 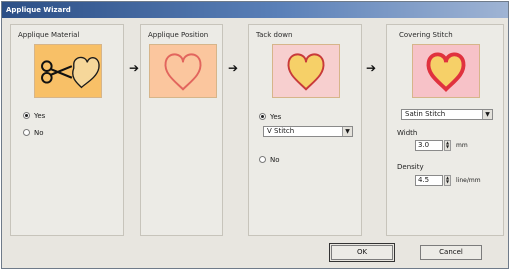 What do you see at coordinates (451, 252) in the screenshot?
I see `cancel-button: Cancel` at bounding box center [451, 252].